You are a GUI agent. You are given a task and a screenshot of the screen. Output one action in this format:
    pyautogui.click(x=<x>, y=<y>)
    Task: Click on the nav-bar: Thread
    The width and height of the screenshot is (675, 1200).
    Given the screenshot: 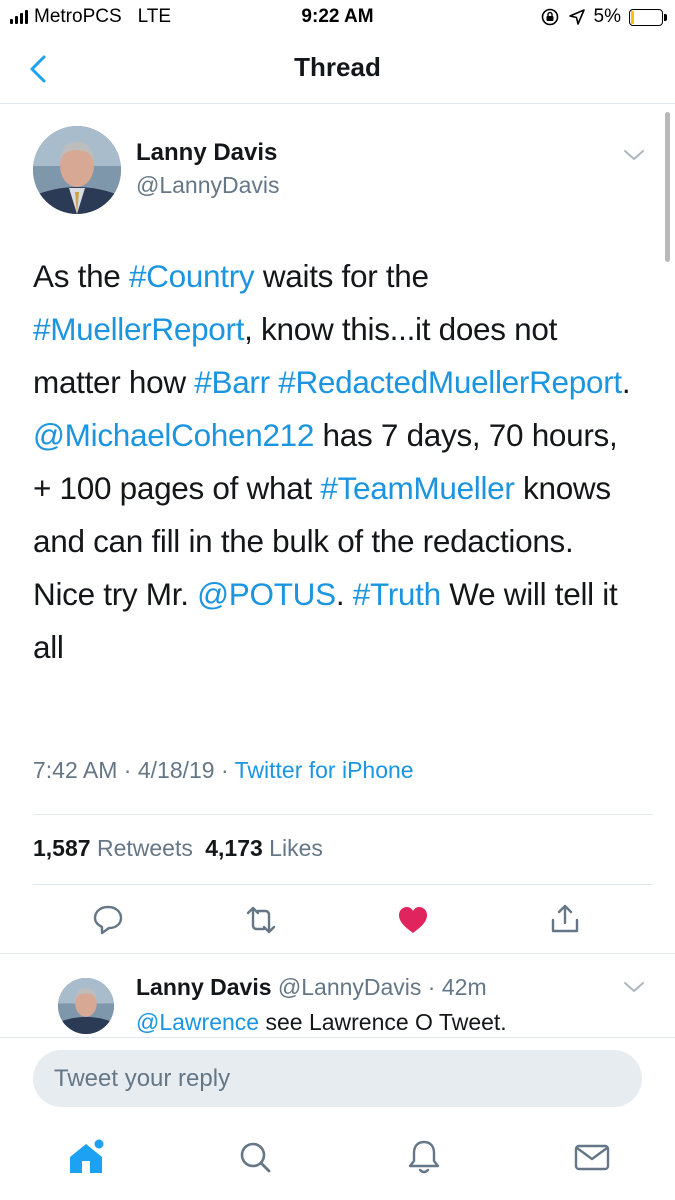 What is the action you would take?
    pyautogui.click(x=337, y=70)
    